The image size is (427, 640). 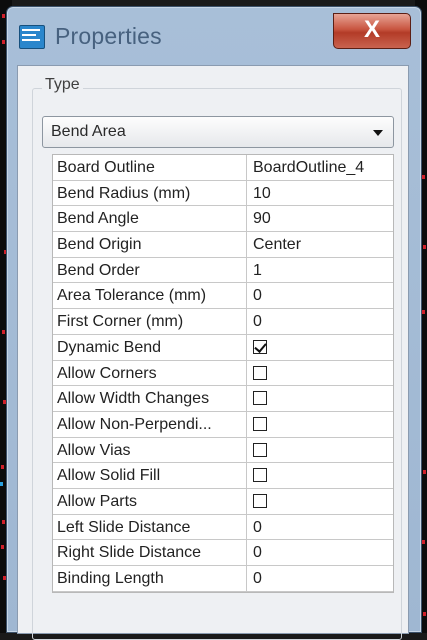 I want to click on property-row: Board Outline BoardOutline_4, so click(x=223, y=168).